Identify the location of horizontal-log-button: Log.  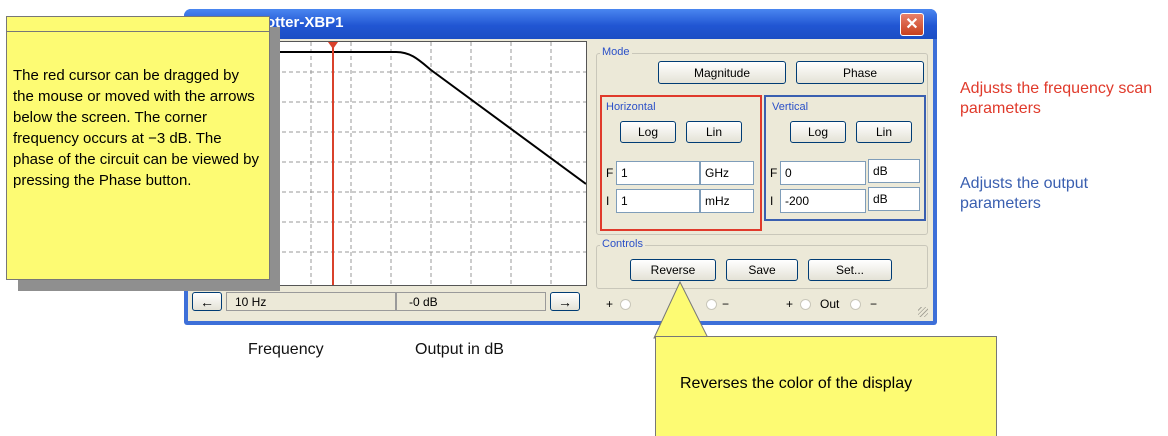
(648, 132).